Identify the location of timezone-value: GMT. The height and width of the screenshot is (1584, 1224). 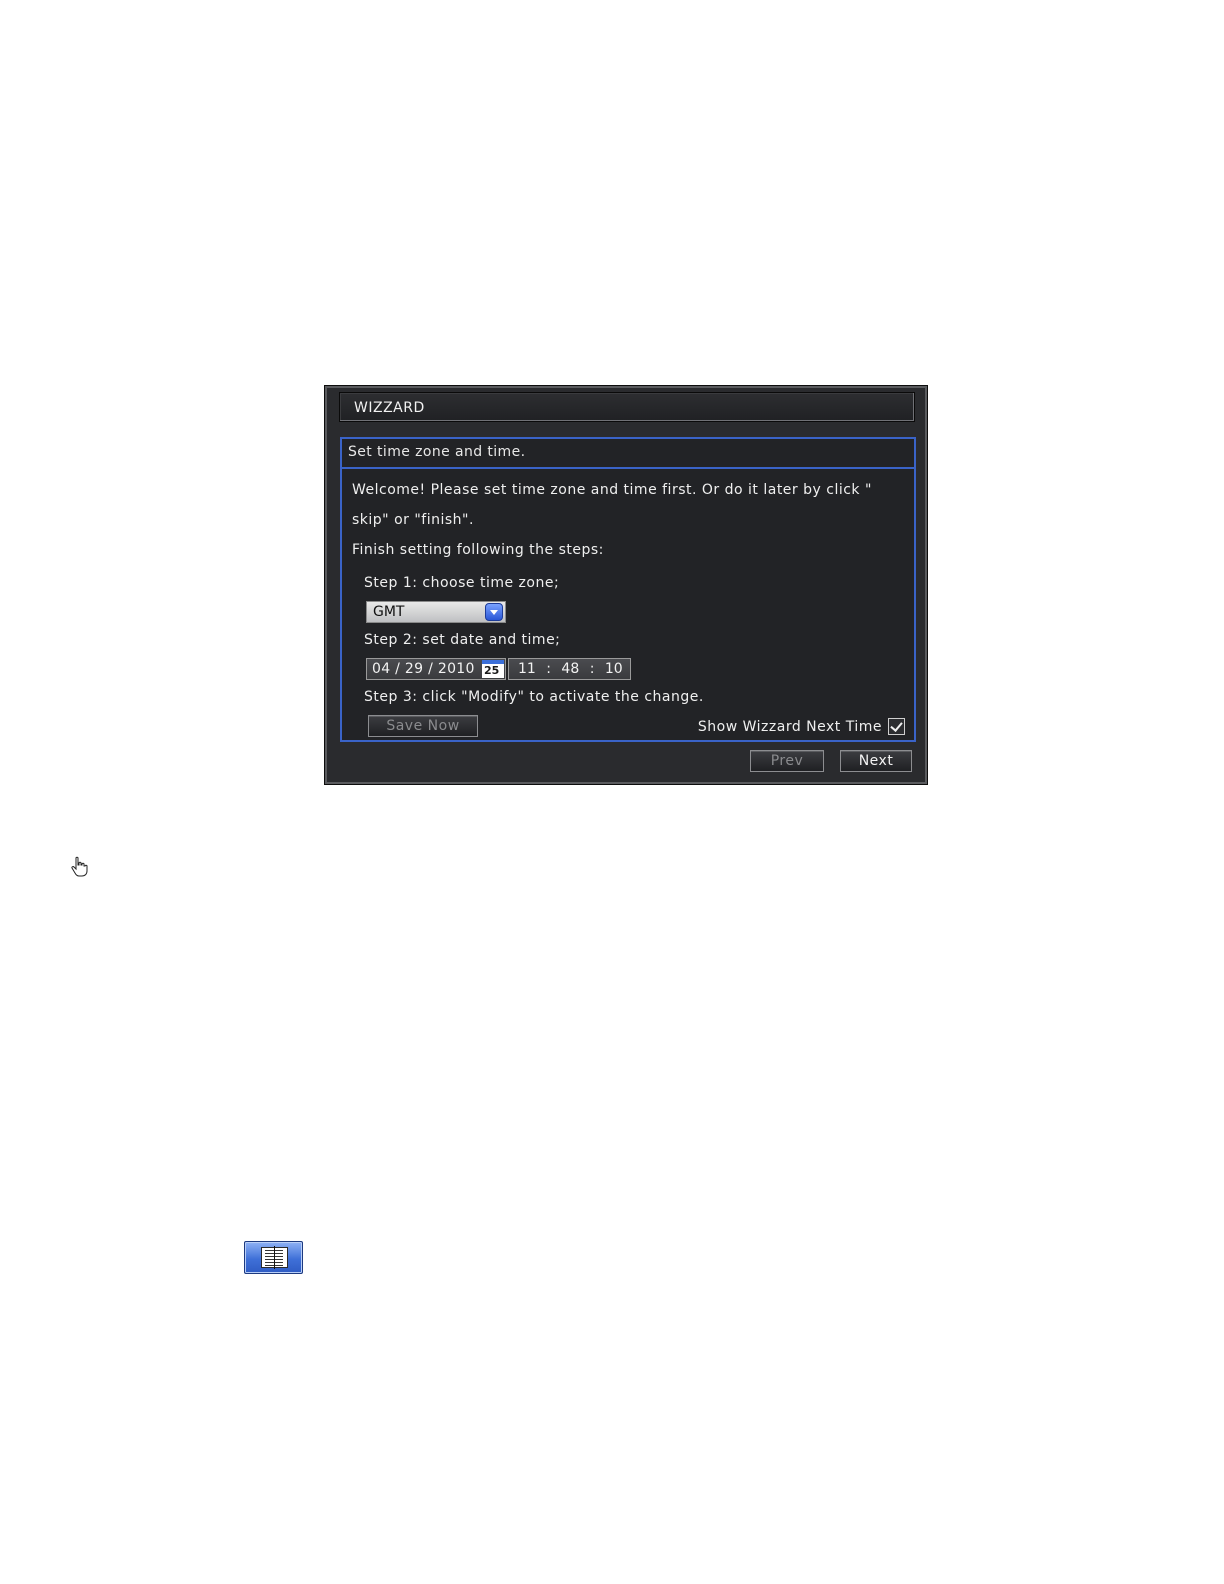
(389, 612).